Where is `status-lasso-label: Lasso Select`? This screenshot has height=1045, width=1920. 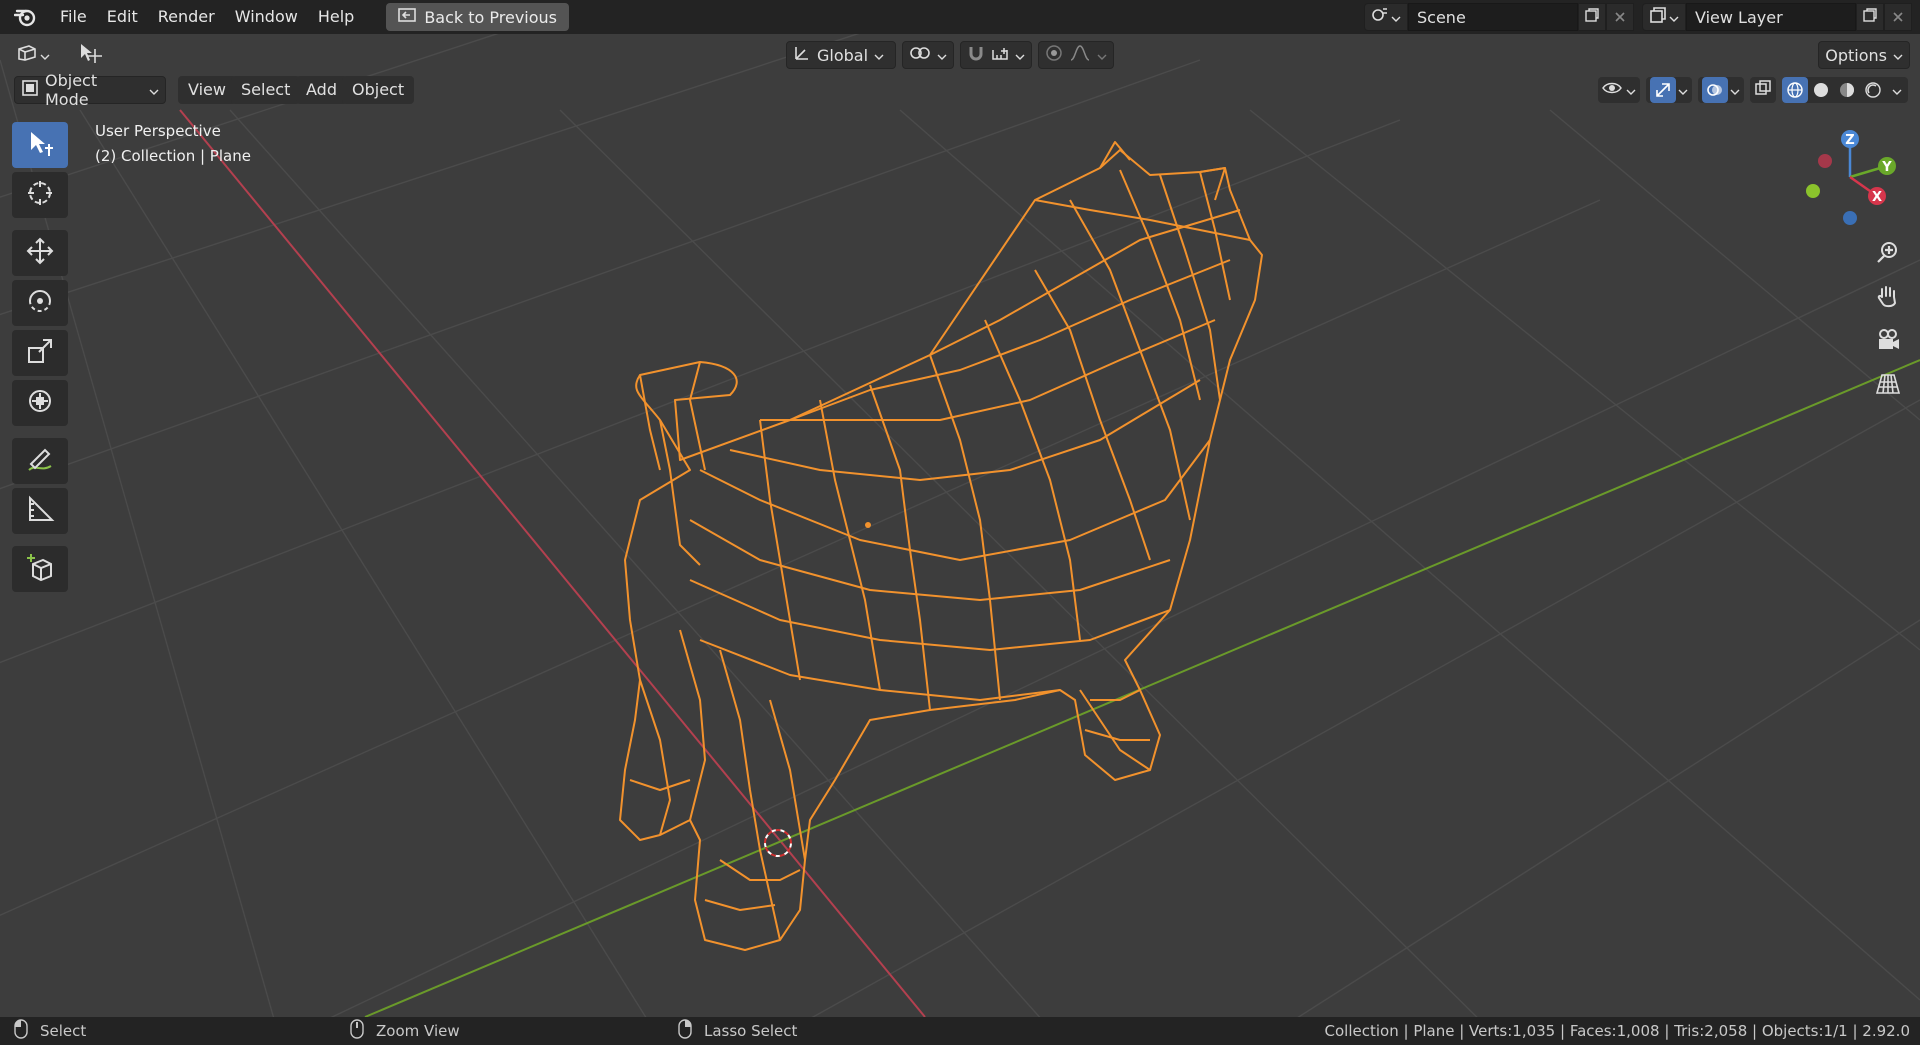 status-lasso-label: Lasso Select is located at coordinates (751, 1031).